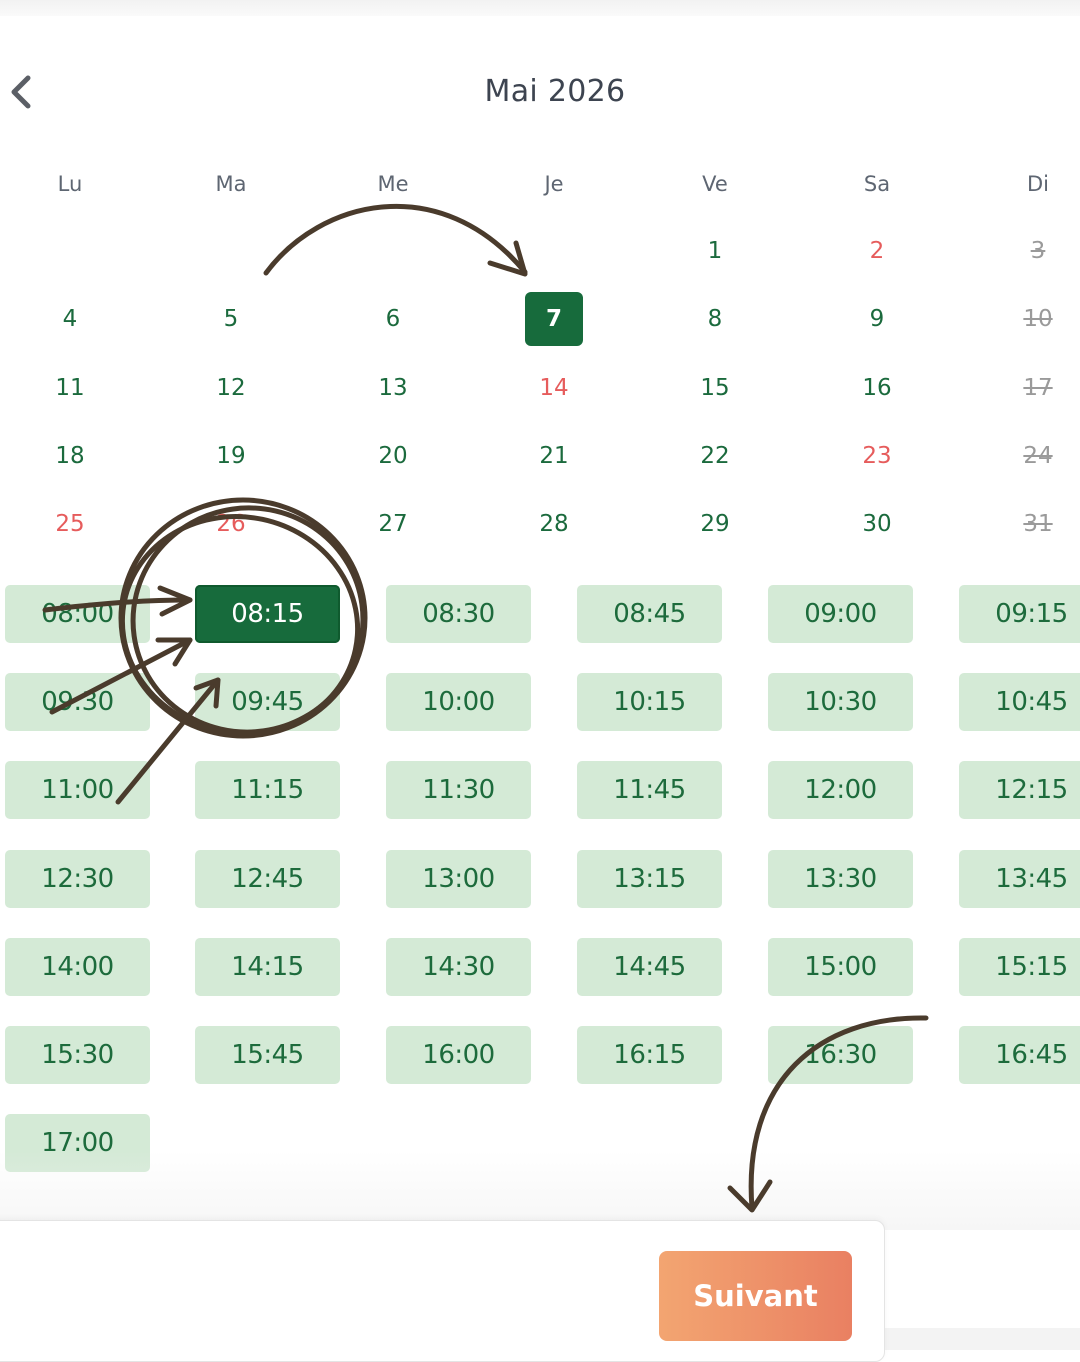 The image size is (1080, 1362). Describe the element at coordinates (840, 614) in the screenshot. I see `time-slot: 09:00` at that location.